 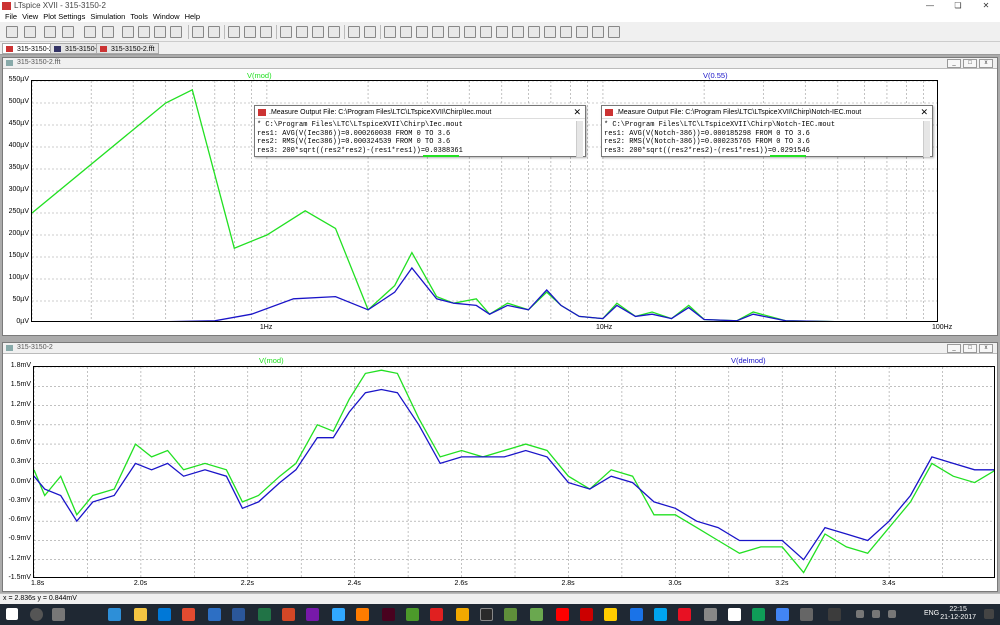 What do you see at coordinates (288, 614) in the screenshot?
I see `powerpoint-icon` at bounding box center [288, 614].